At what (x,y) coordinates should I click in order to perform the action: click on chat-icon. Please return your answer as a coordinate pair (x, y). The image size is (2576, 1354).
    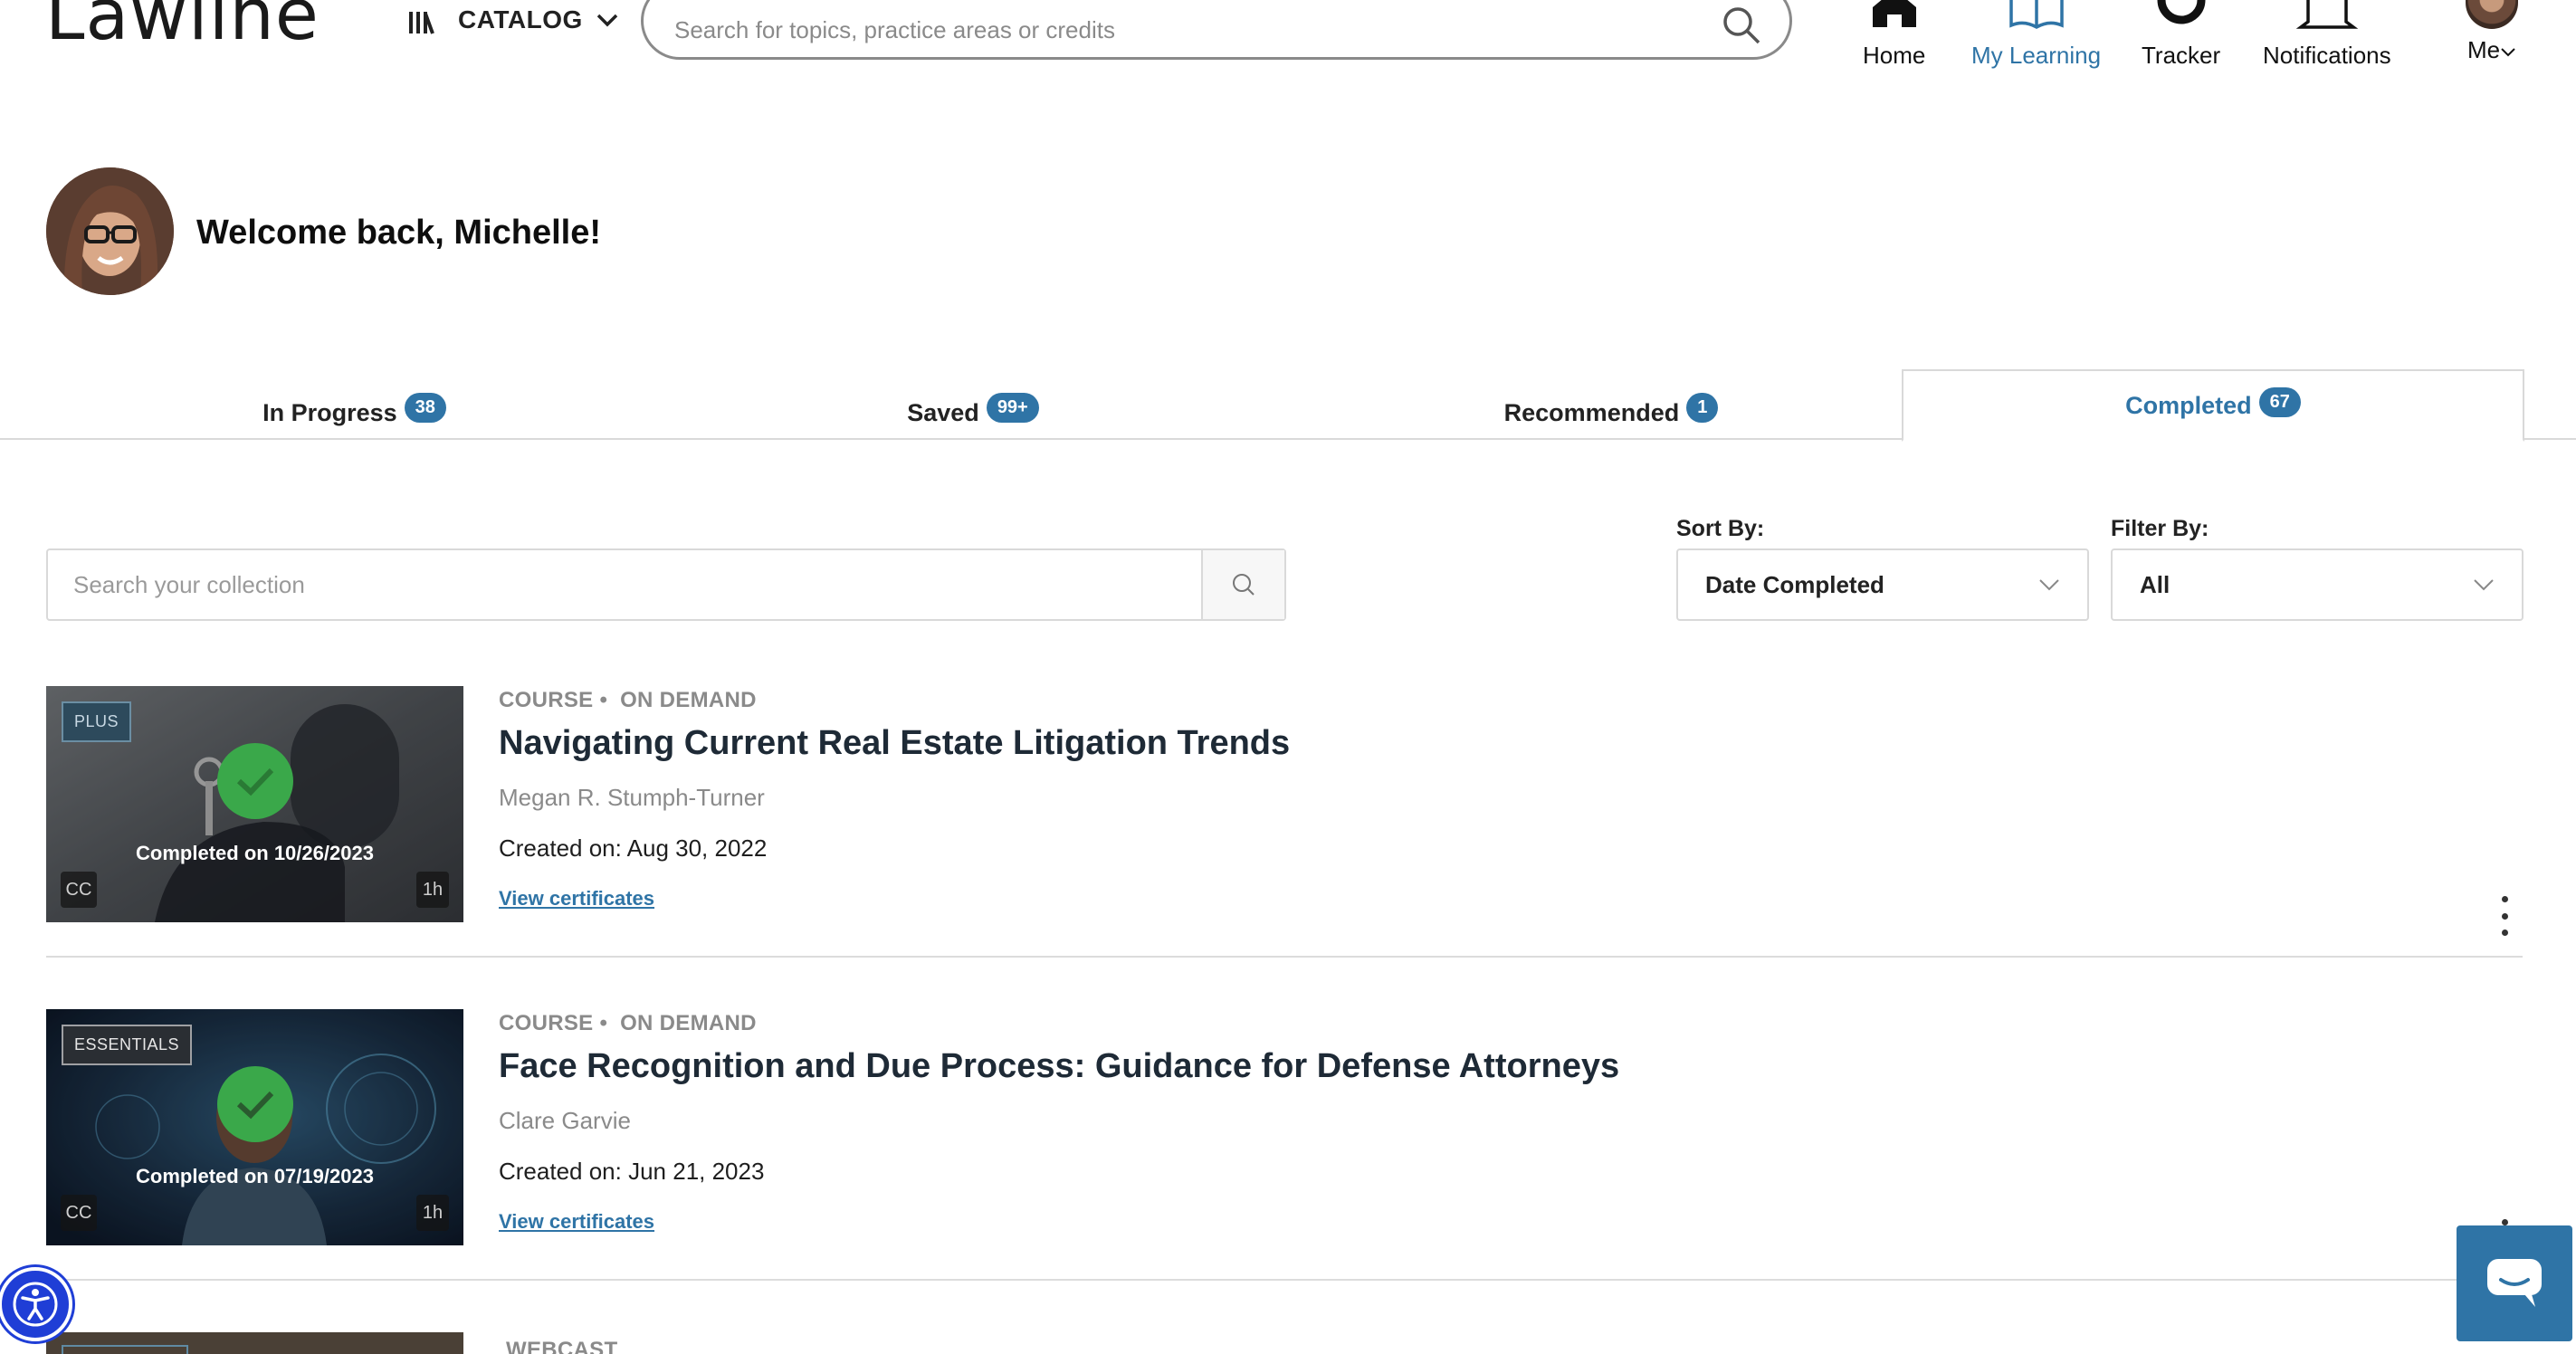
    Looking at the image, I should click on (2514, 1283).